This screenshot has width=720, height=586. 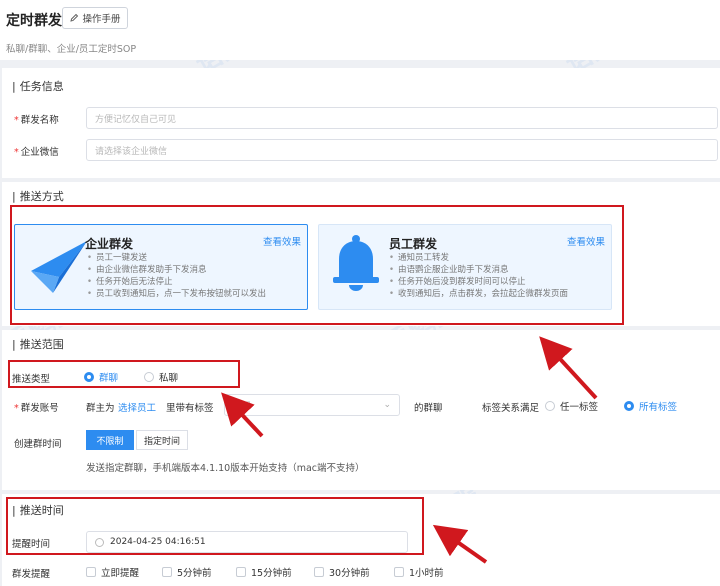 What do you see at coordinates (71, 49) in the screenshot?
I see `page-subtitle: 私聊/群聊、企业/员工定时SOP` at bounding box center [71, 49].